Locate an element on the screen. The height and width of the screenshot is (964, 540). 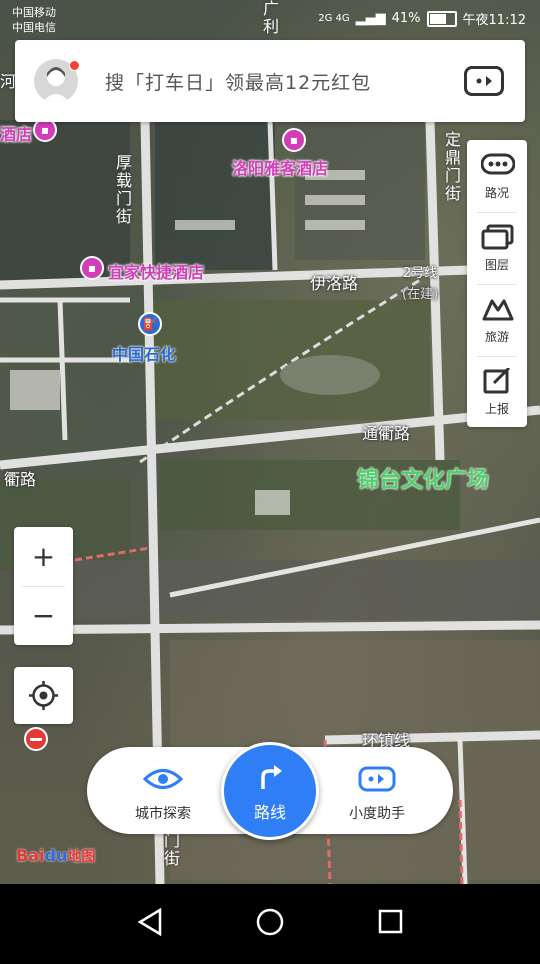
home-button is located at coordinates (270, 922).